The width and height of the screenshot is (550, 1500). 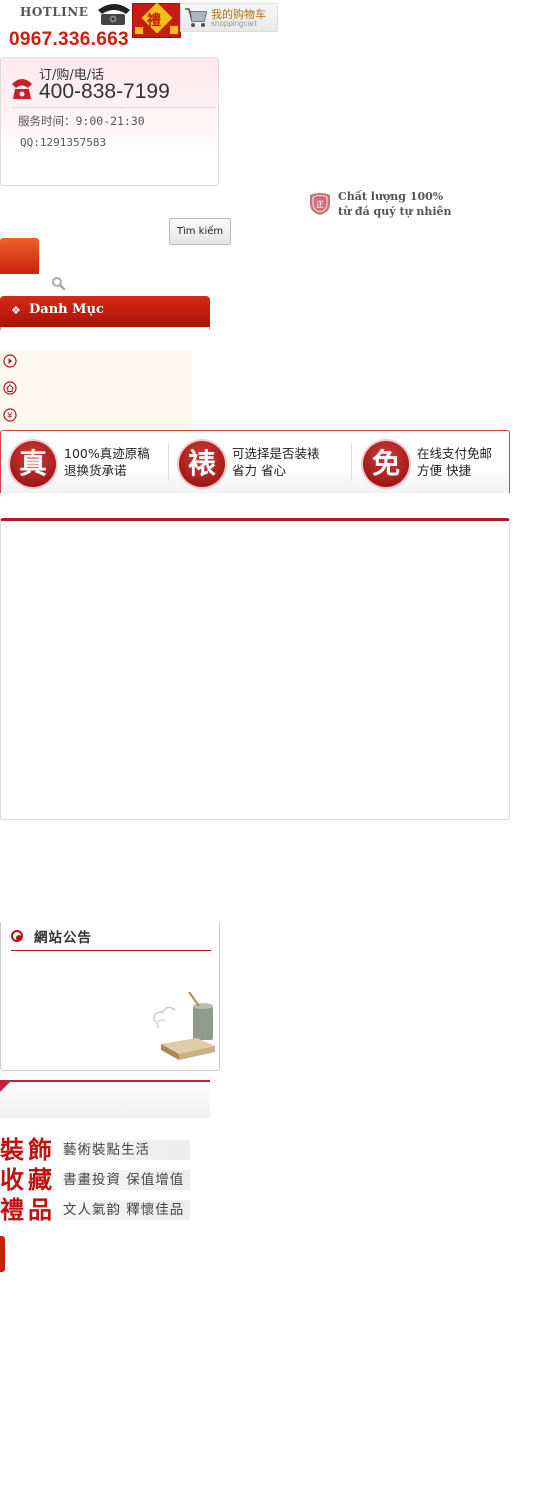 I want to click on trust-line: 100%真迹原稿, so click(x=107, y=453).